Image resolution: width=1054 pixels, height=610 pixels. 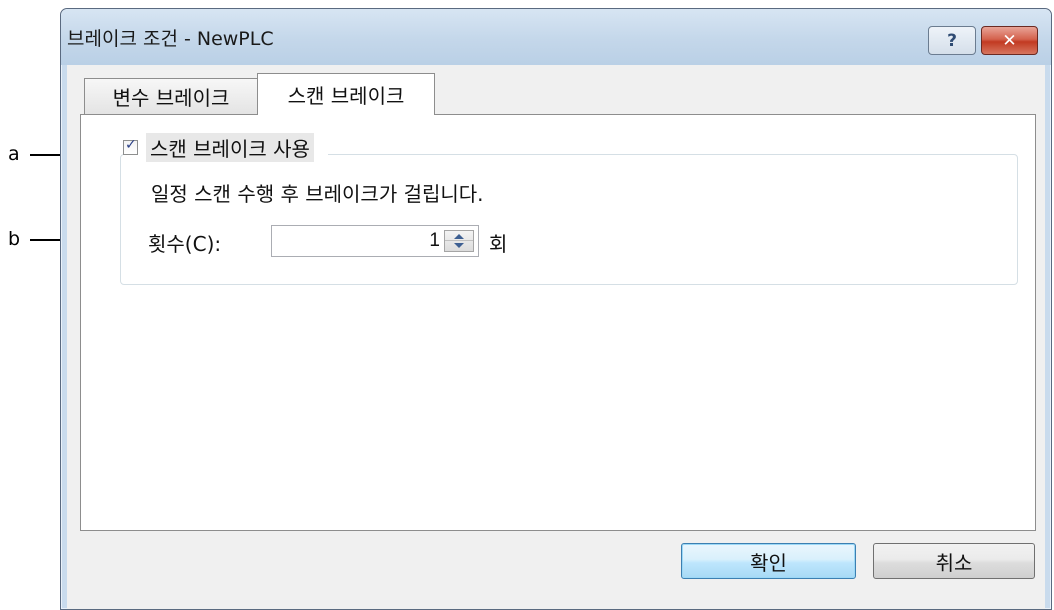 What do you see at coordinates (130, 146) in the screenshot?
I see `use-scan-break-checkbox` at bounding box center [130, 146].